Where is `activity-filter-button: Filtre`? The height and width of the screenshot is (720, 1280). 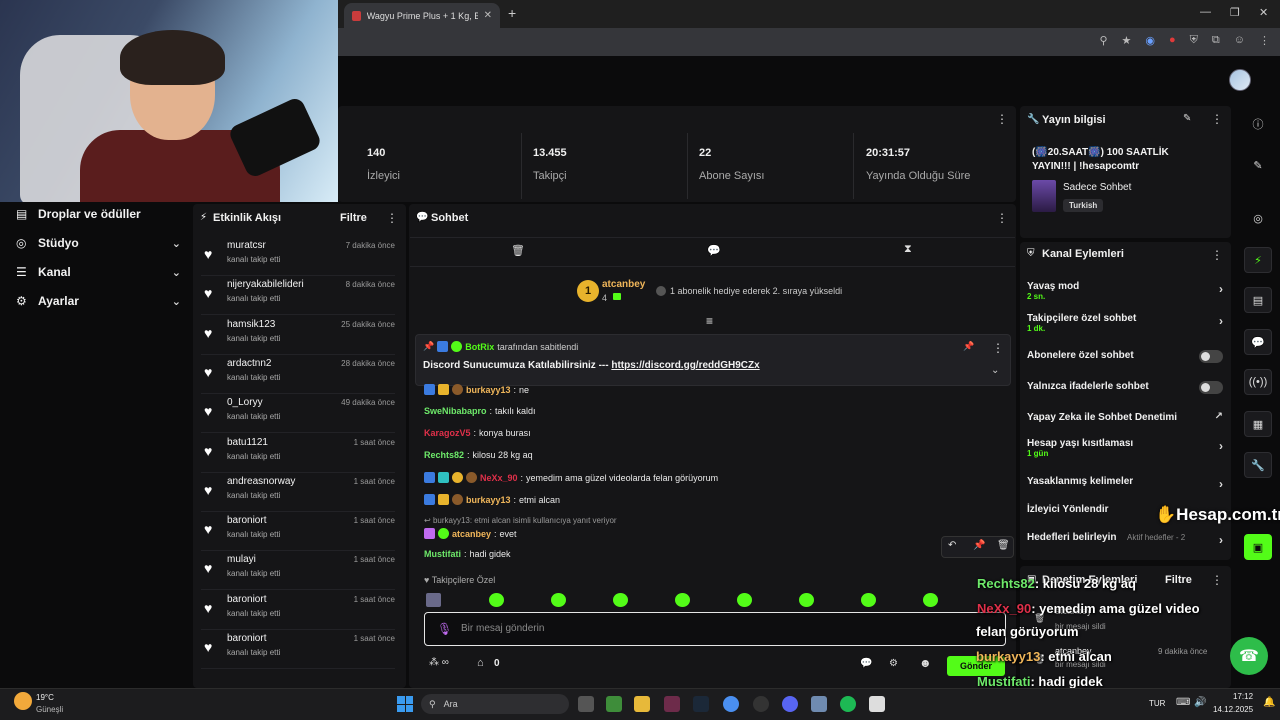
activity-filter-button: Filtre is located at coordinates (353, 218).